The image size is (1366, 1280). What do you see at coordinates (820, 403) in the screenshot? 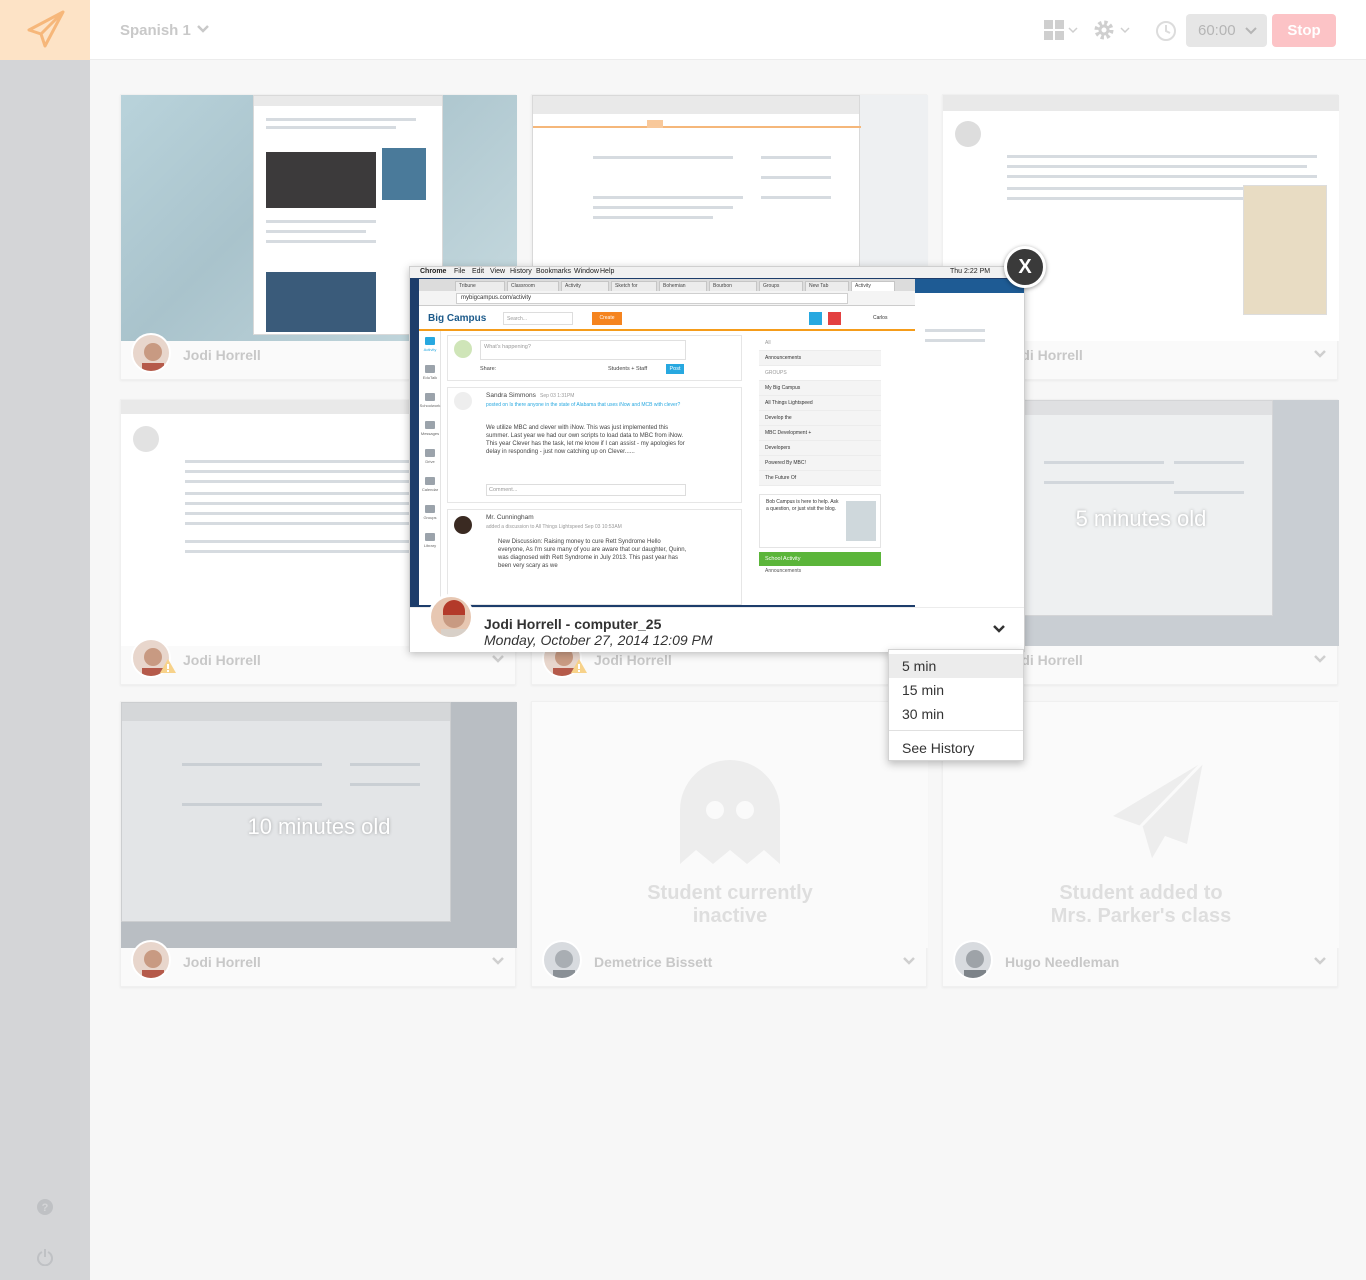
I see `group-item: All Things Lightspeed` at bounding box center [820, 403].